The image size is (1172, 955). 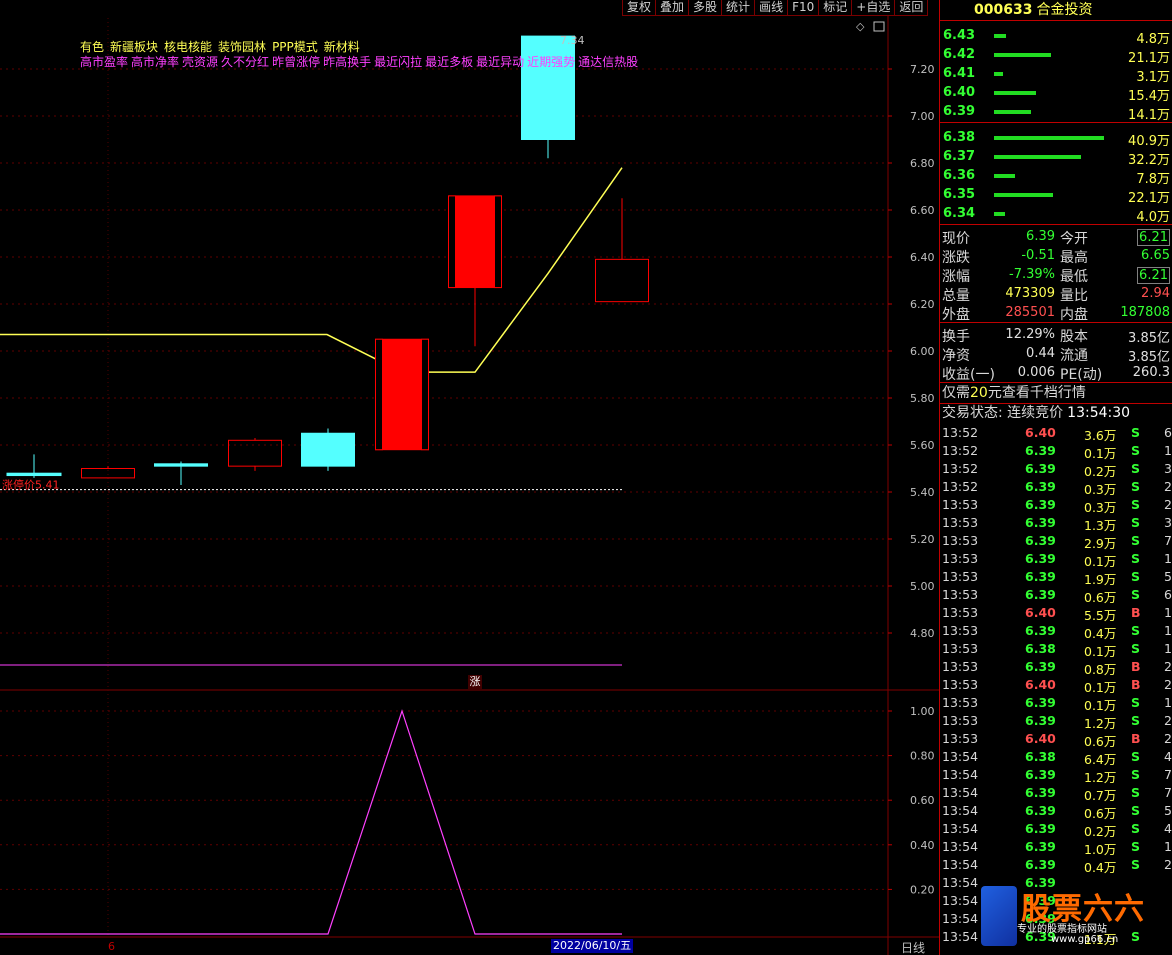 What do you see at coordinates (1056, 703) in the screenshot?
I see `tick-row: 13:53 6.39 0.1万 S 1` at bounding box center [1056, 703].